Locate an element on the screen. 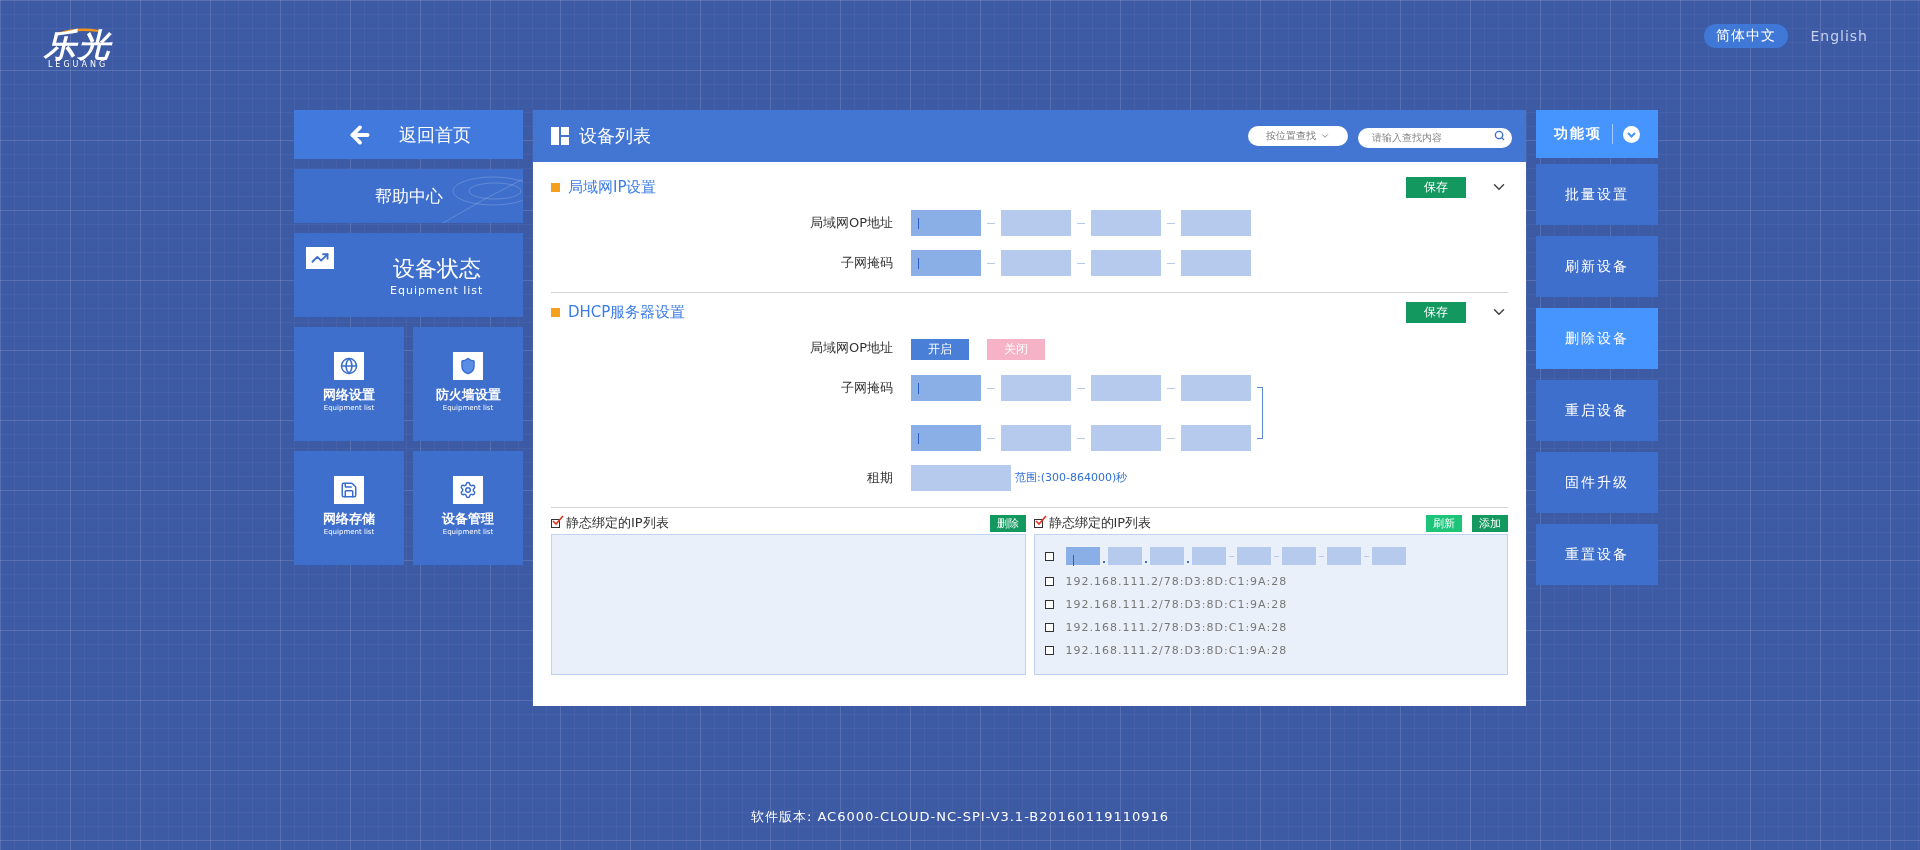 The width and height of the screenshot is (1920, 850). shield-icon is located at coordinates (468, 366).